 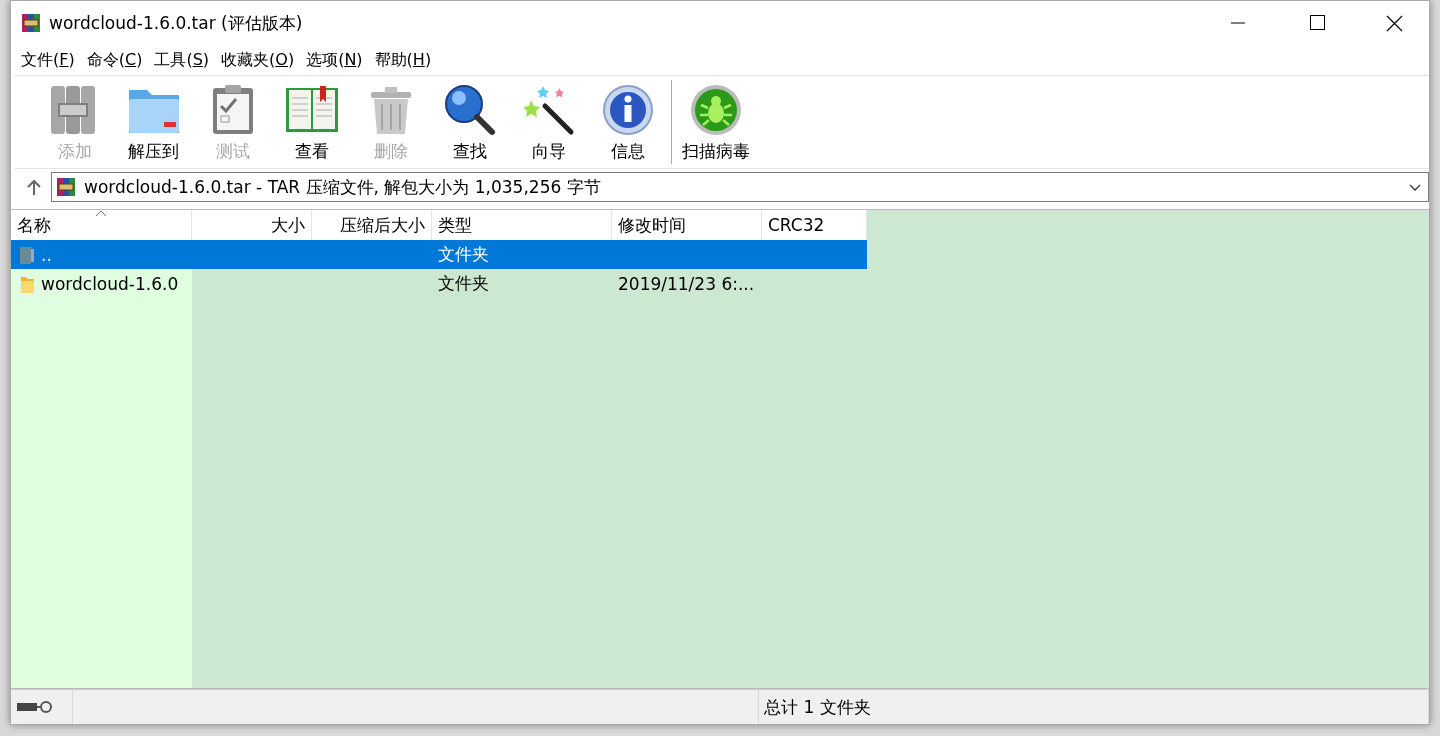 I want to click on minimize-icon, so click(x=1238, y=23).